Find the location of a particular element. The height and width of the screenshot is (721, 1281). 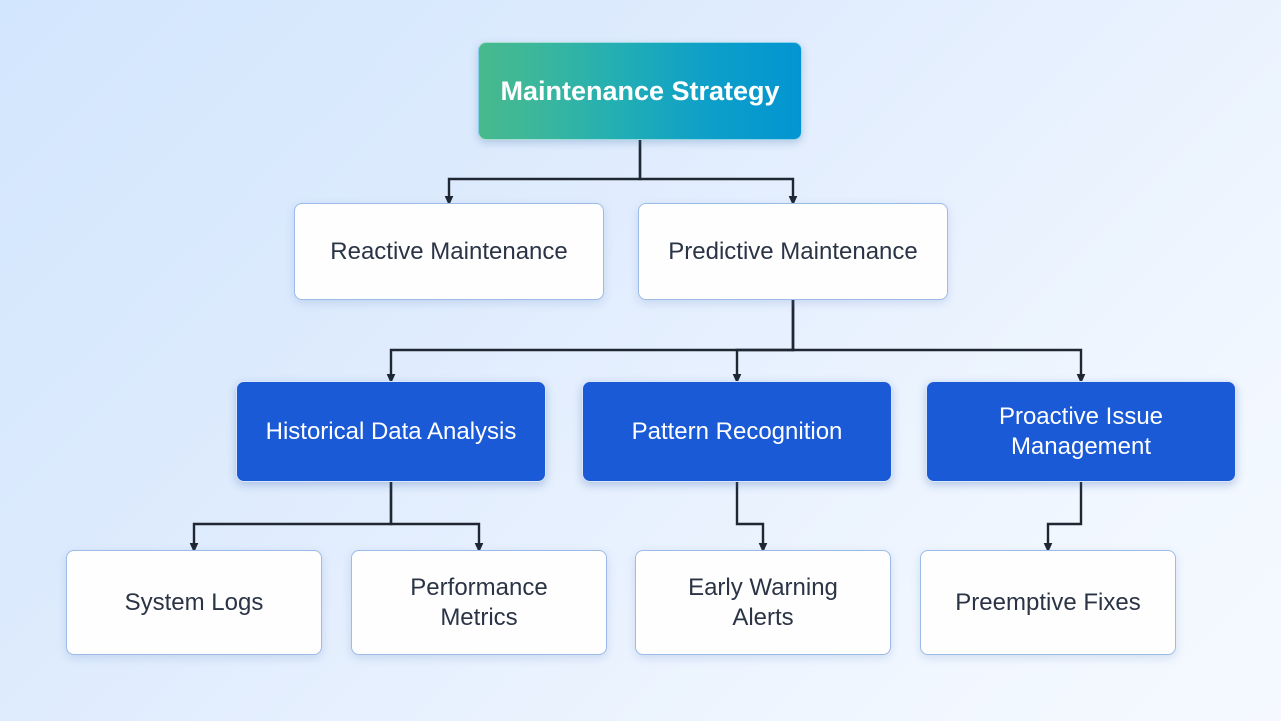

node-label: Performance Metrics is located at coordinates (479, 602).